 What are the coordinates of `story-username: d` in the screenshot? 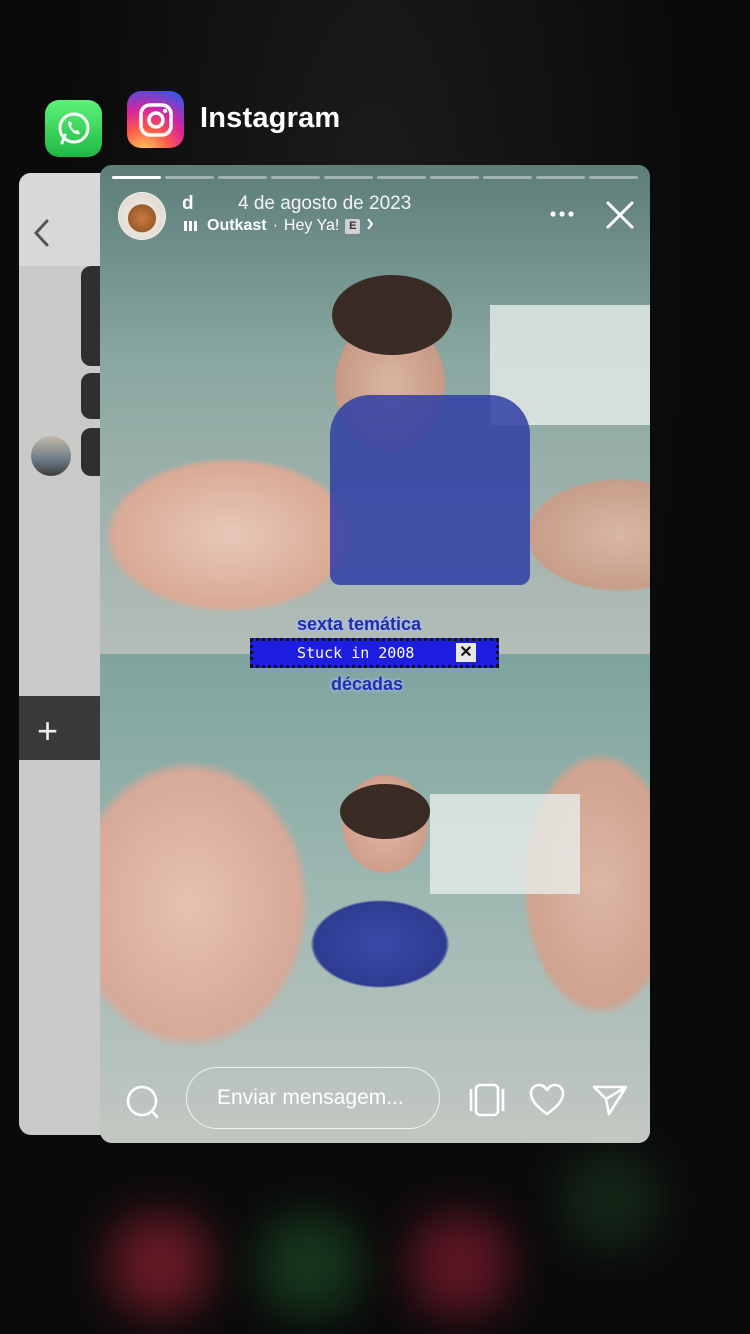 It's located at (188, 204).